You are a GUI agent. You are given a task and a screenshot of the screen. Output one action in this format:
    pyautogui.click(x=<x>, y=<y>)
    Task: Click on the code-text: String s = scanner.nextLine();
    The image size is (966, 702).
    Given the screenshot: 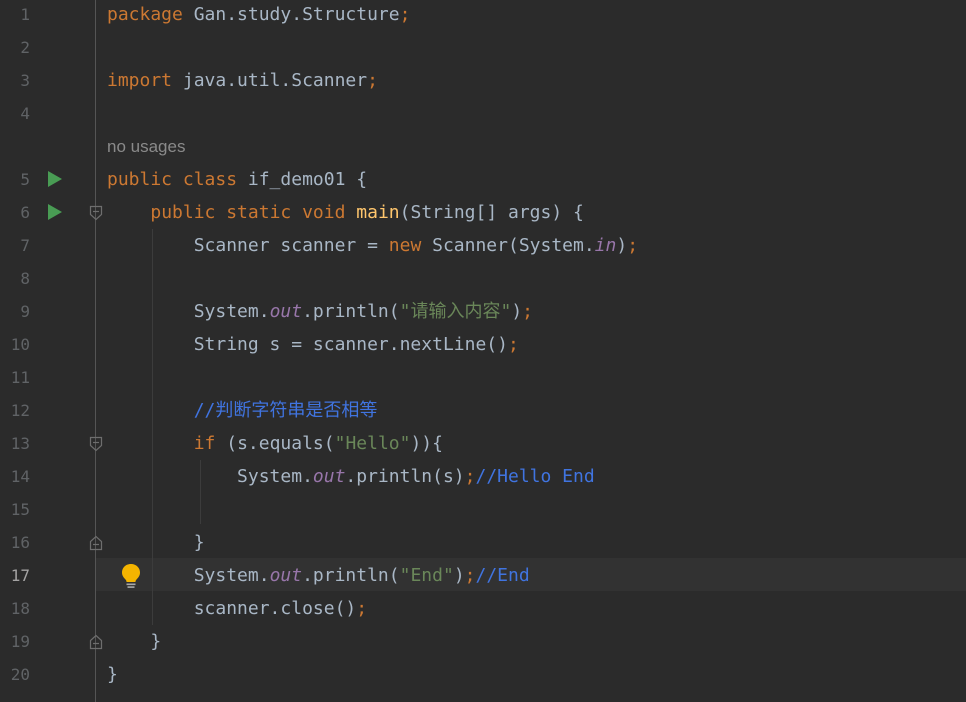 What is the action you would take?
    pyautogui.click(x=313, y=344)
    